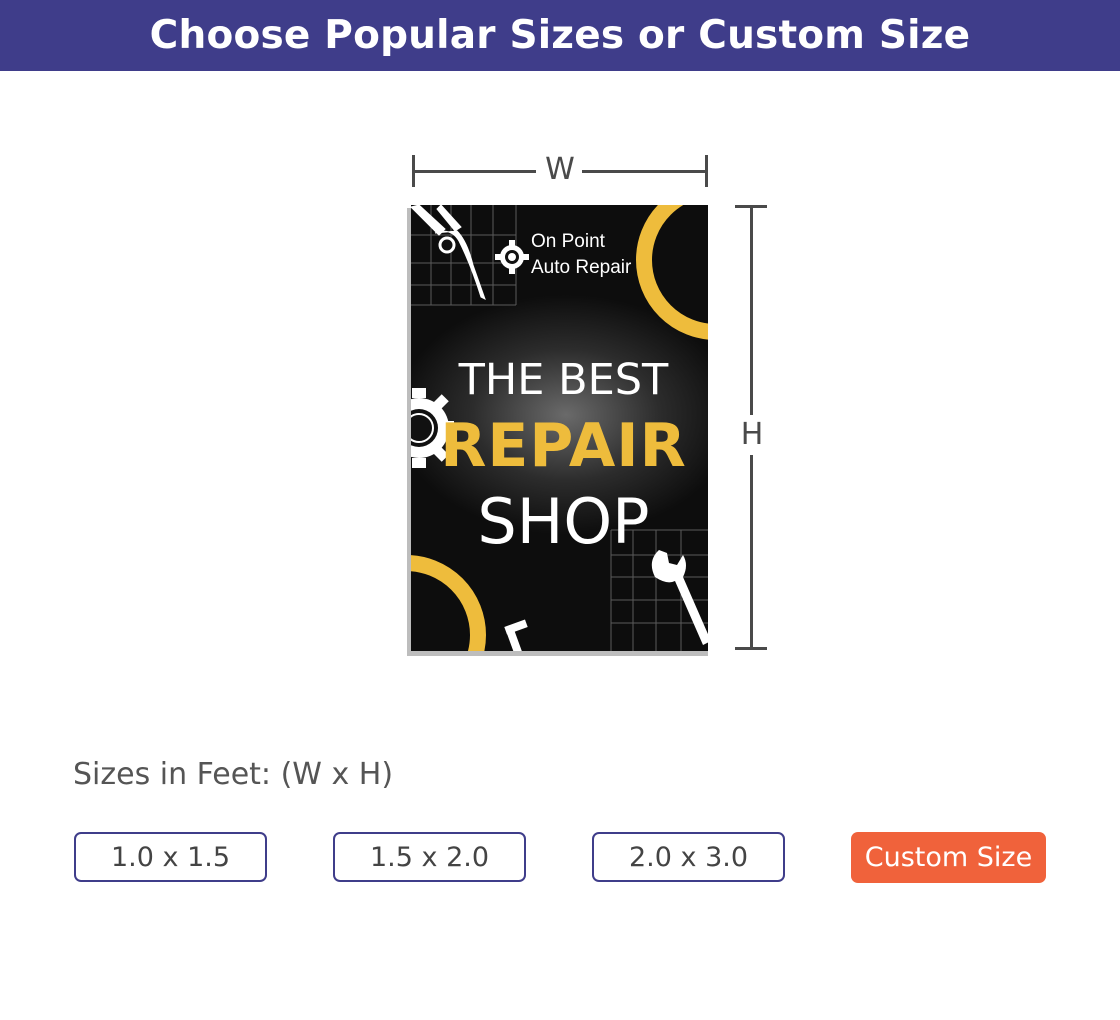  What do you see at coordinates (581, 267) in the screenshot?
I see `sign-brand-line2: Auto Repair` at bounding box center [581, 267].